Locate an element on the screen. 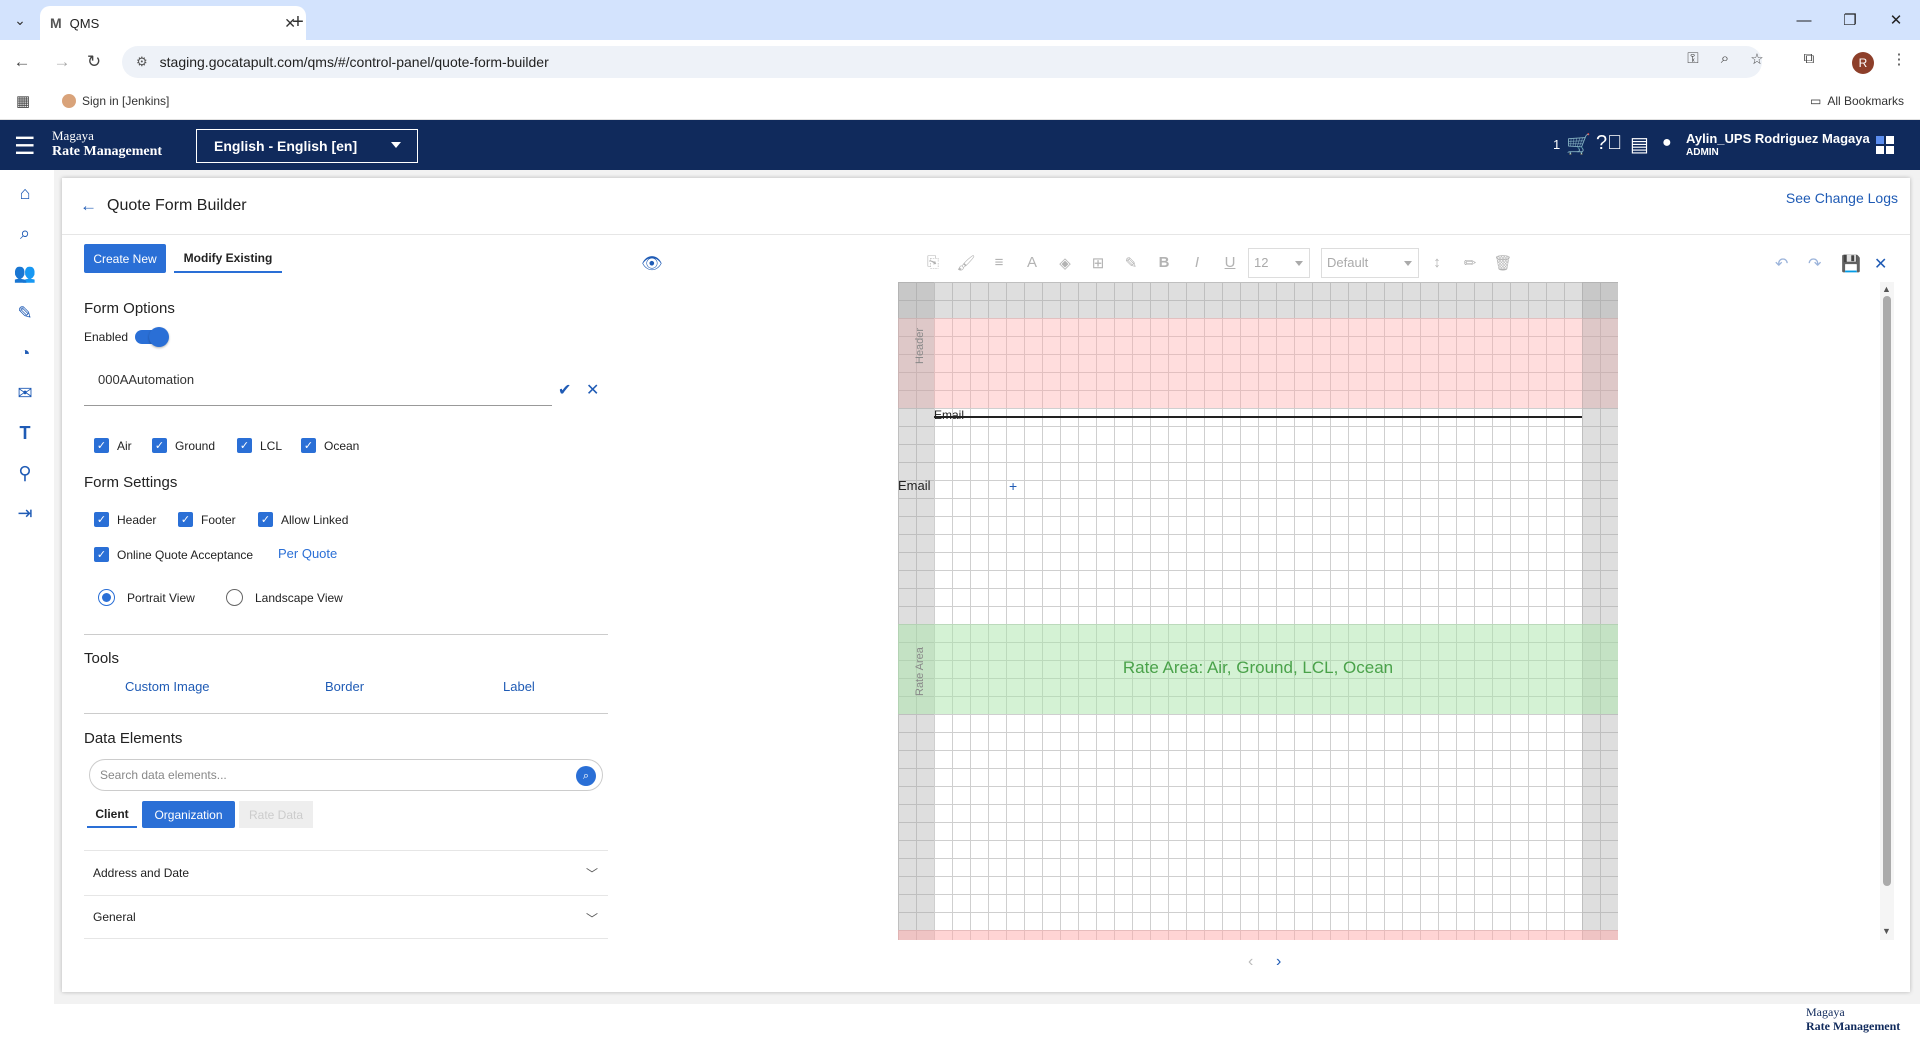 The height and width of the screenshot is (1040, 1920). checkbox-ground: ✓ Ground is located at coordinates (183, 445).